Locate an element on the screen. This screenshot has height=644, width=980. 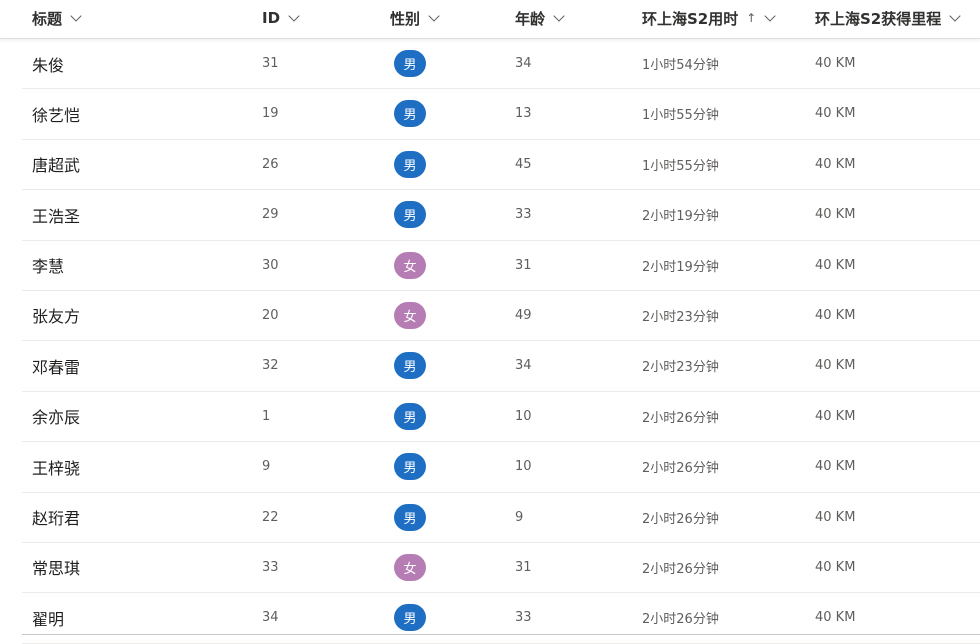
cell-time: 2小时23分钟 is located at coordinates (680, 368).